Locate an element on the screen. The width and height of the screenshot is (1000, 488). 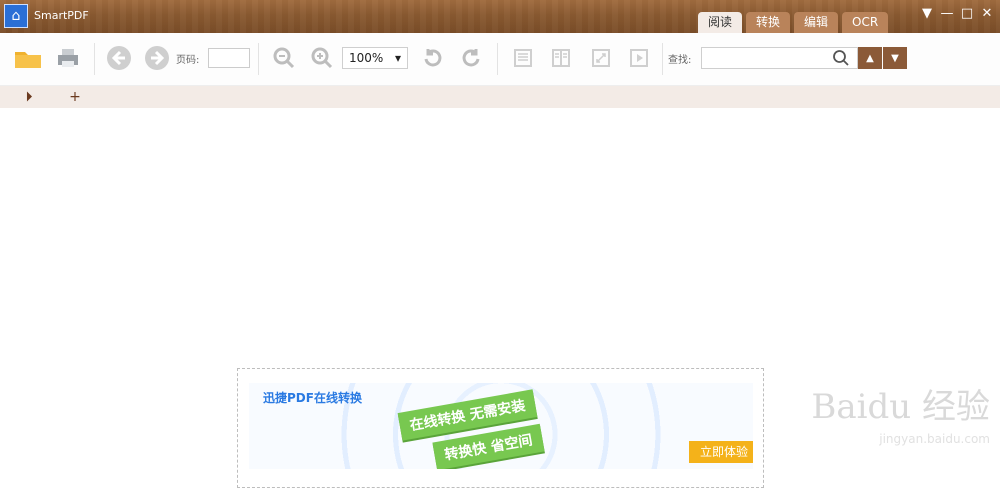
window-controls: ▼ — □ ✕ is located at coordinates (957, 13).